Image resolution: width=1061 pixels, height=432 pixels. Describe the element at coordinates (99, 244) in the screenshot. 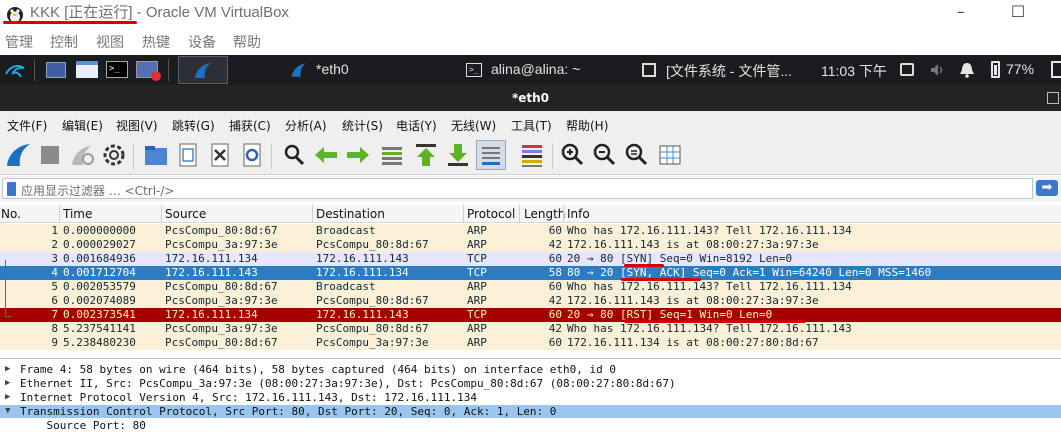

I see `cell-time: 0.000029027` at that location.